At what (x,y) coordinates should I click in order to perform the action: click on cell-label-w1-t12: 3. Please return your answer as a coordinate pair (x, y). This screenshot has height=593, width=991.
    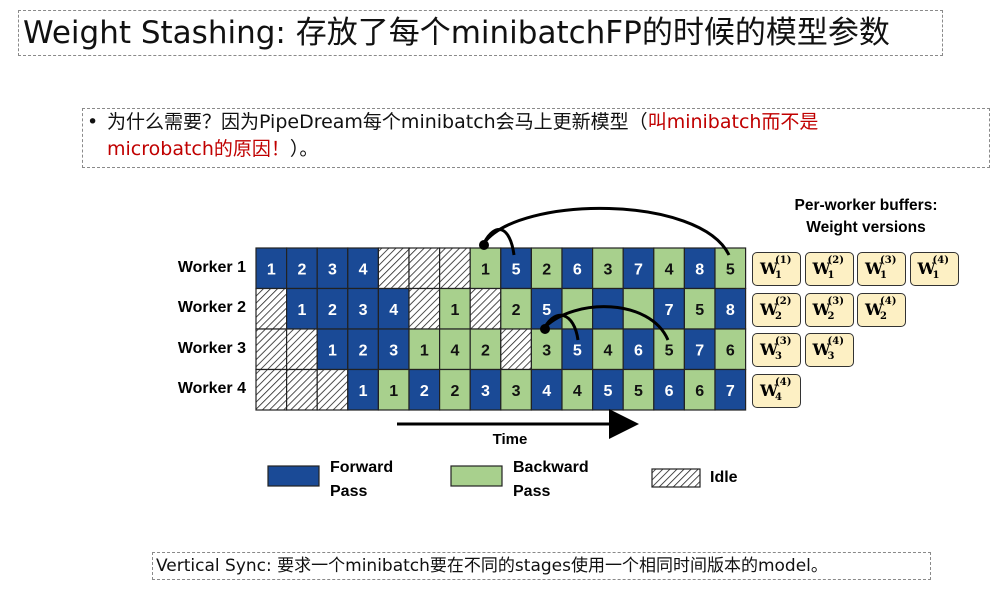
    Looking at the image, I should click on (607, 269).